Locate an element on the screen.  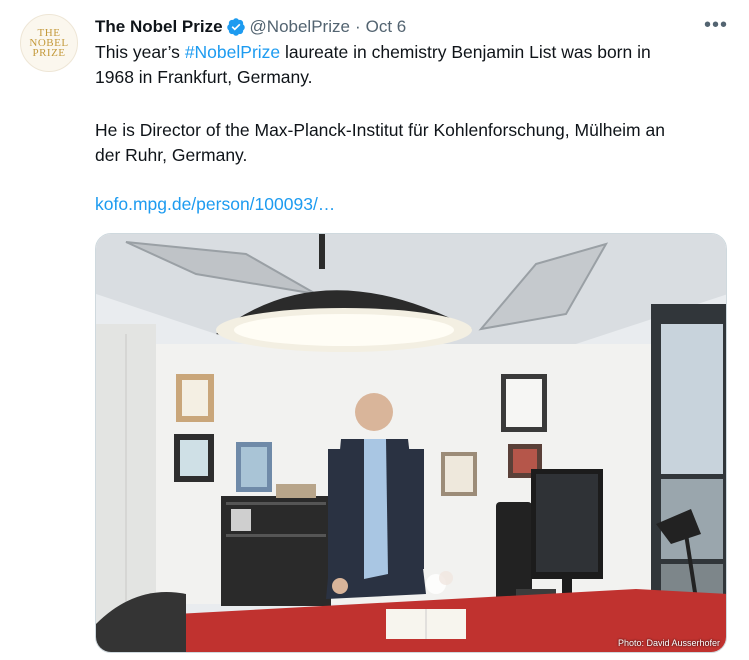
text-para2-line2: der Ruhr, Germany. is located at coordinates (171, 155).